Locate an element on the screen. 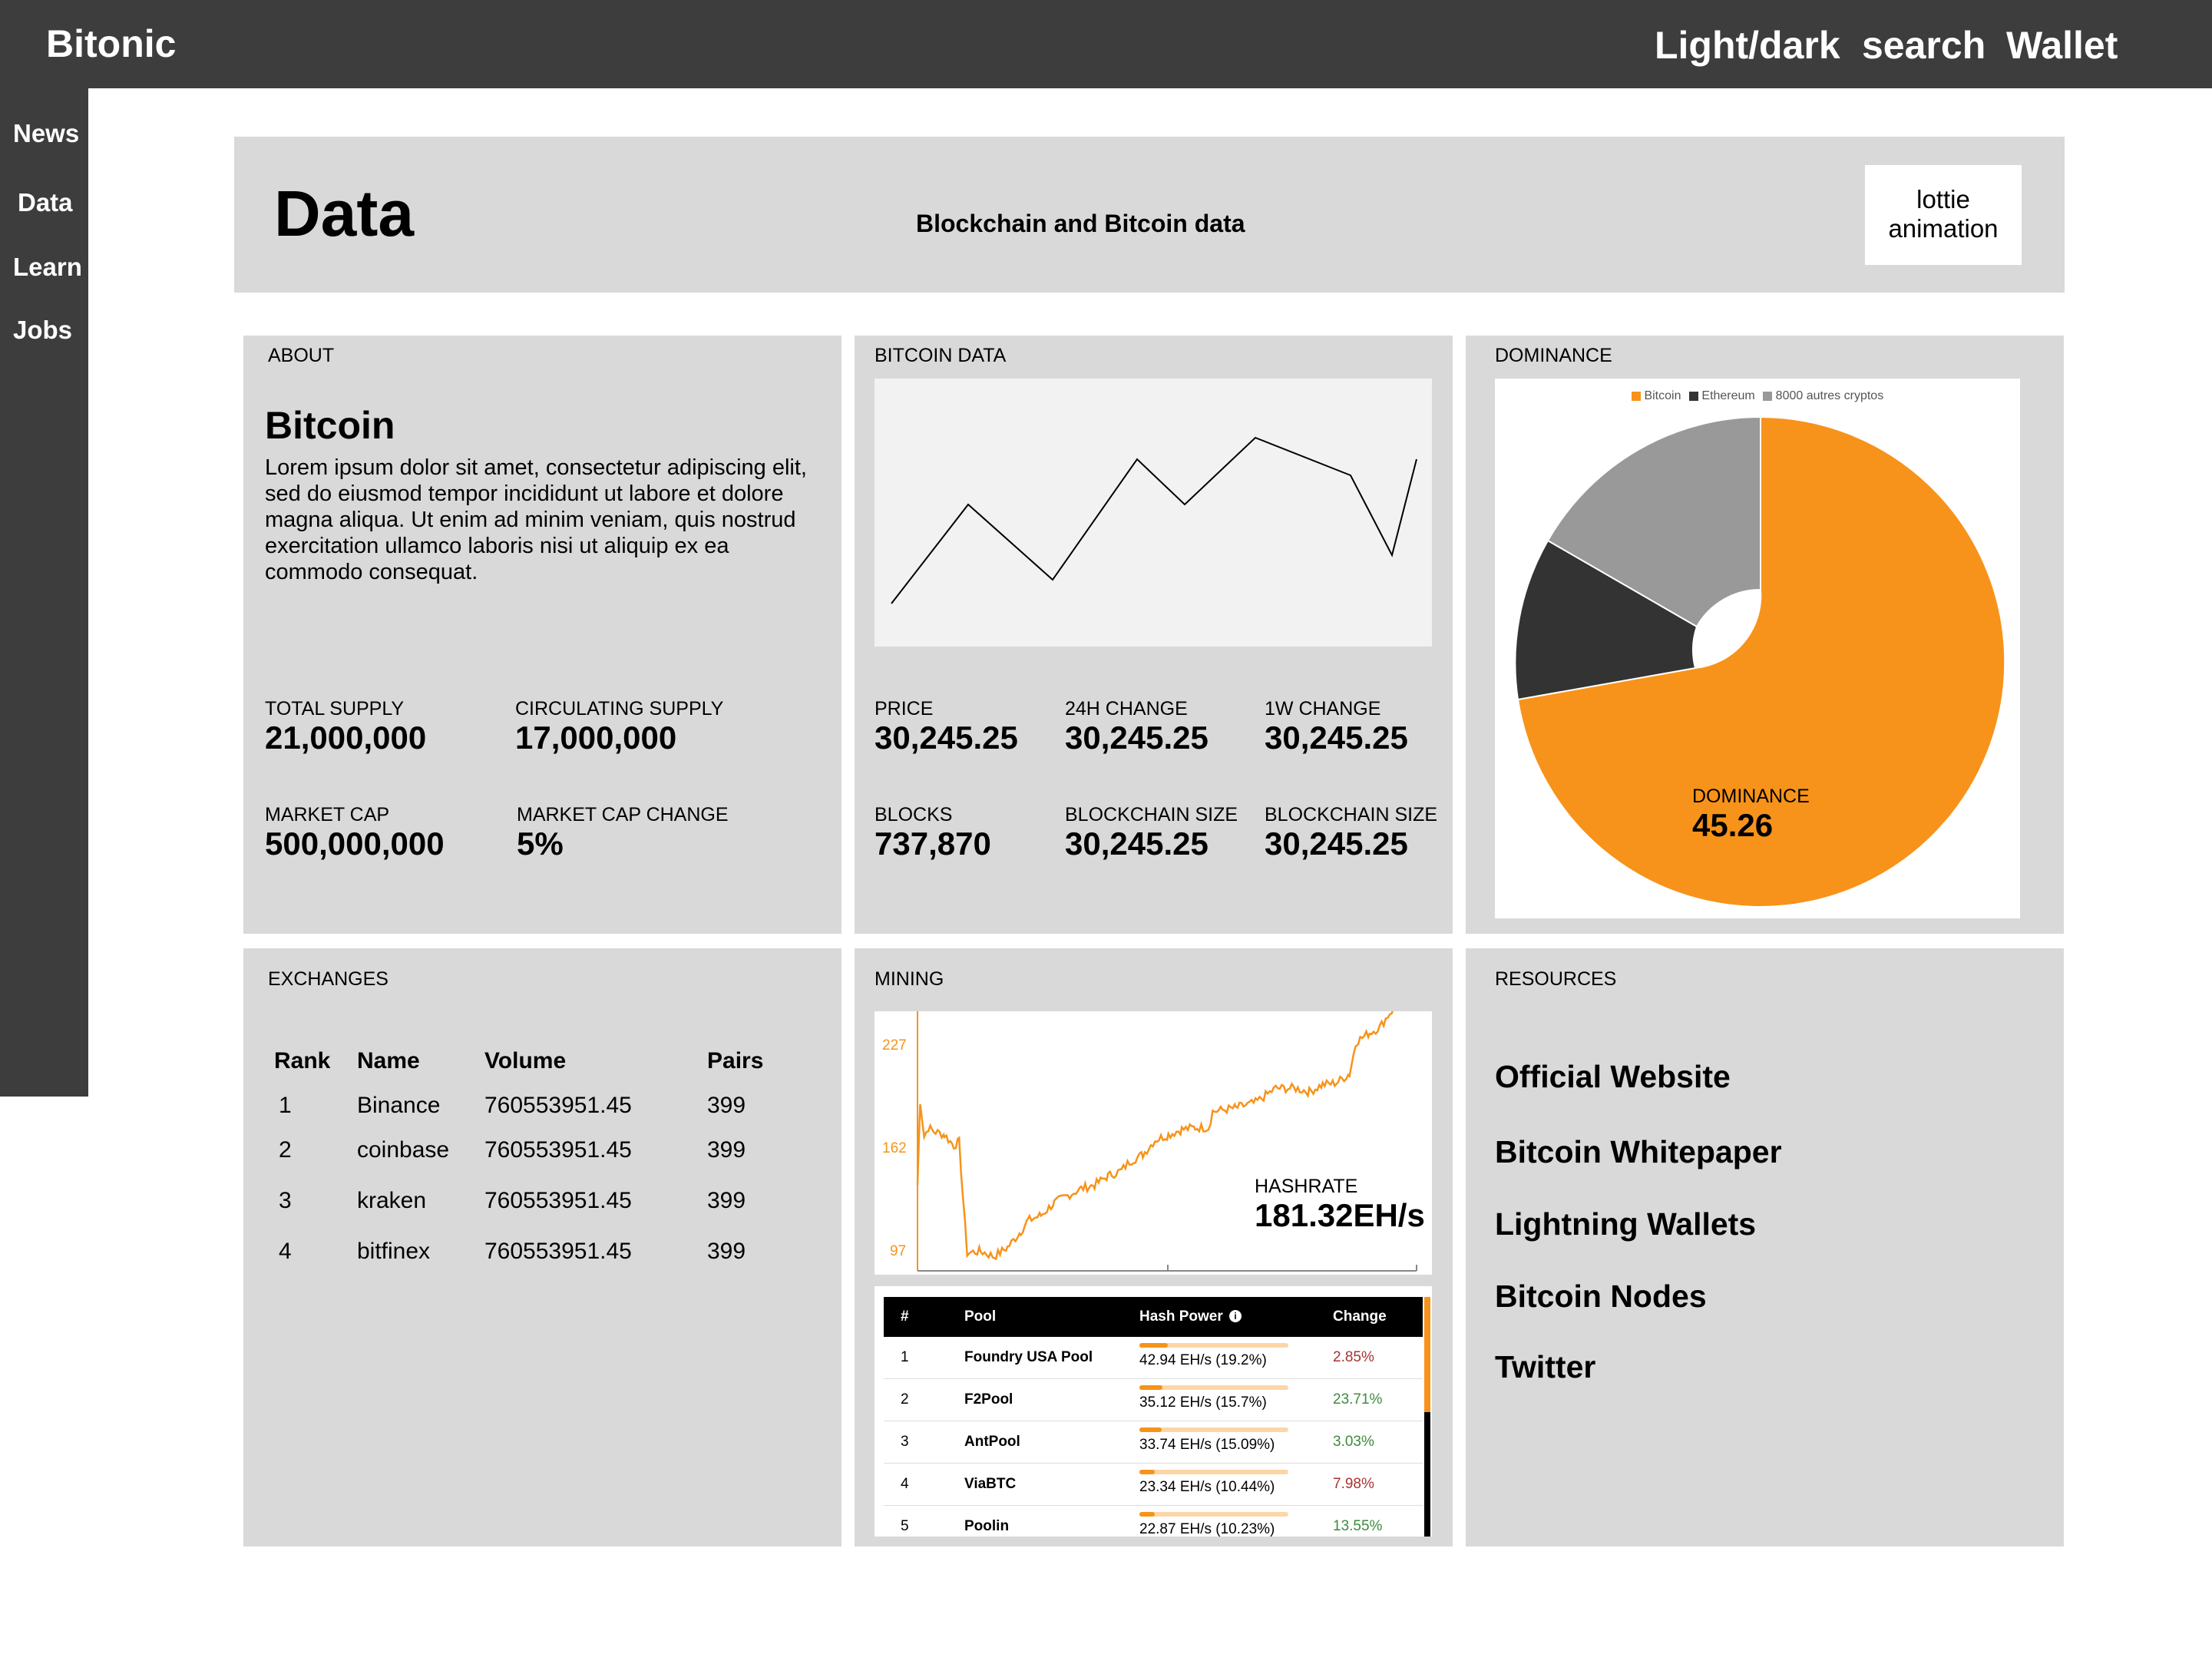 The height and width of the screenshot is (1664, 2212). info-icon: i is located at coordinates (1236, 1316).